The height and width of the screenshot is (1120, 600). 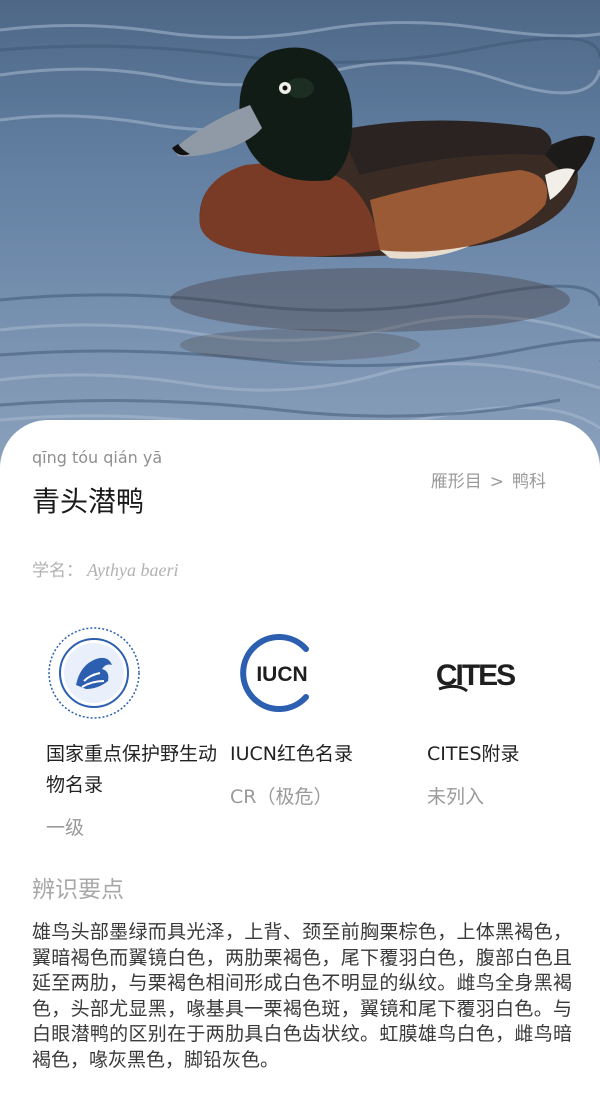 I want to click on status-iucn: IUCN IUCN红色名录 CR（极危）, so click(x=320, y=717).